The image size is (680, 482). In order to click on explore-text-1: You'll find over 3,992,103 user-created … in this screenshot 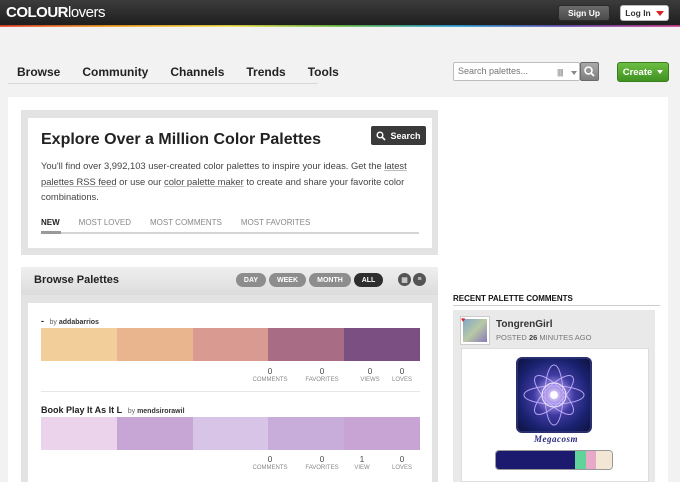, I will do `click(213, 165)`.